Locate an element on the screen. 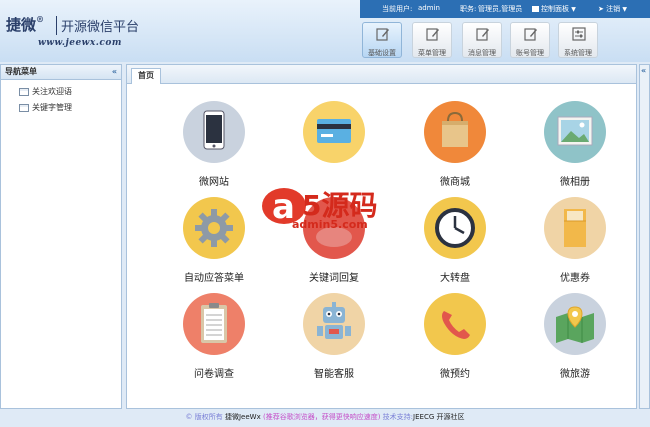 The image size is (650, 427). app-micro-booking: 微预约 is located at coordinates (455, 336).